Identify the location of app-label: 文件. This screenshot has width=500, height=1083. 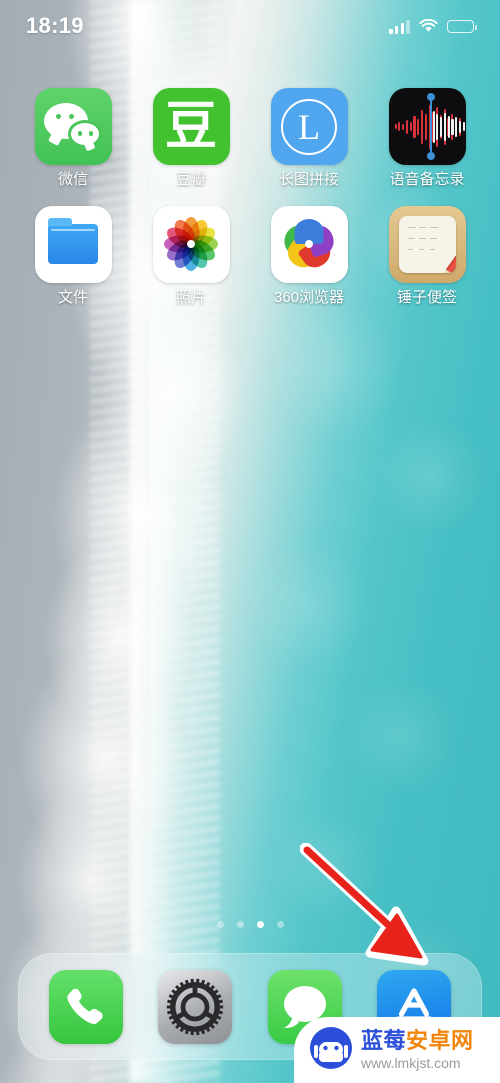
(72, 297).